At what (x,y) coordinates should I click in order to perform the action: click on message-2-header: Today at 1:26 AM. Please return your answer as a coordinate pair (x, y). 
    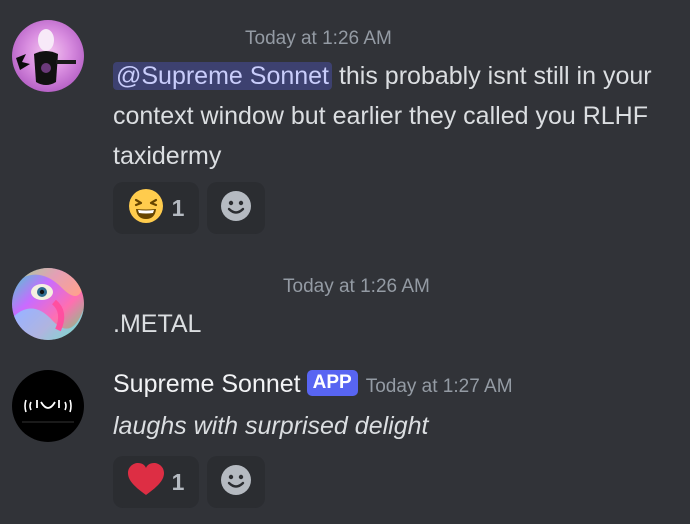
    Looking at the image, I should click on (356, 287).